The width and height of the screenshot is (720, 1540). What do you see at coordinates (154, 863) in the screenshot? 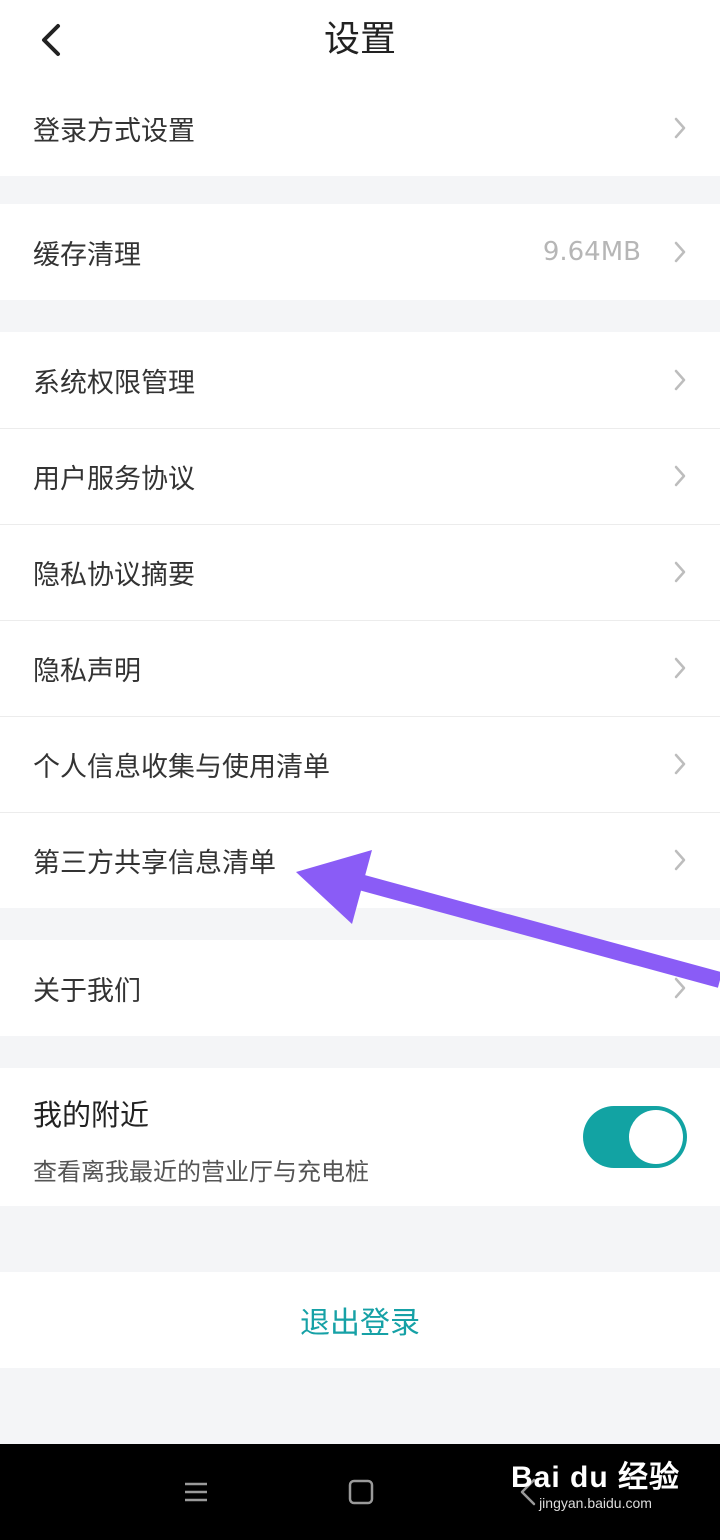
I see `row-label: 第三方共享信息清单` at bounding box center [154, 863].